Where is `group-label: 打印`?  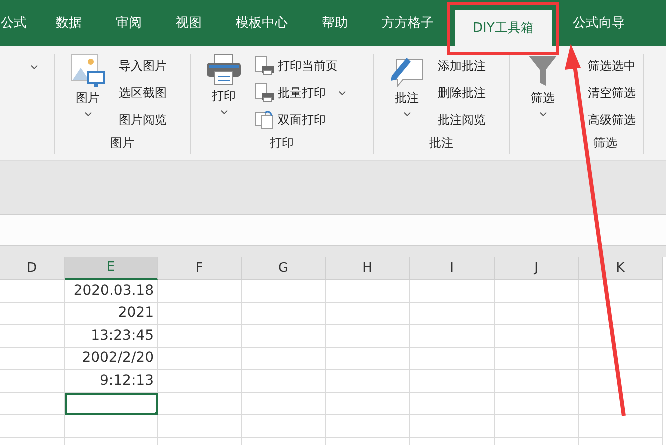 group-label: 打印 is located at coordinates (282, 143).